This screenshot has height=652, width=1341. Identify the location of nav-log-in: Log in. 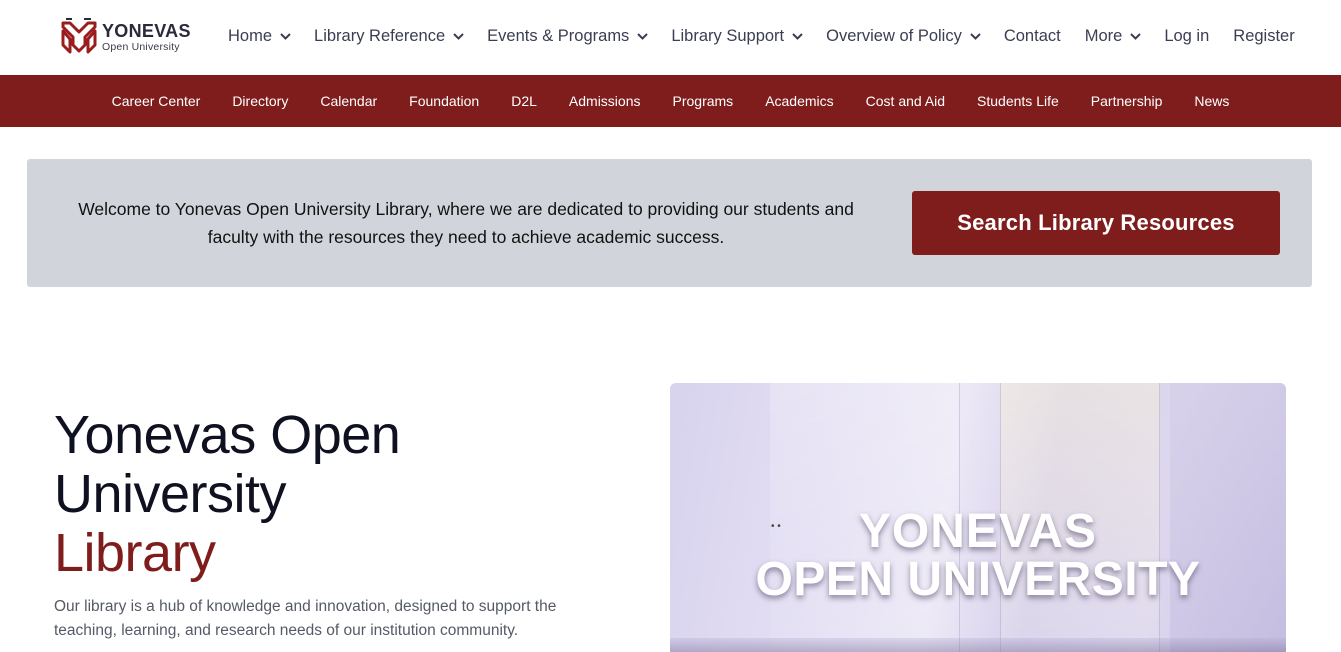
(1186, 36).